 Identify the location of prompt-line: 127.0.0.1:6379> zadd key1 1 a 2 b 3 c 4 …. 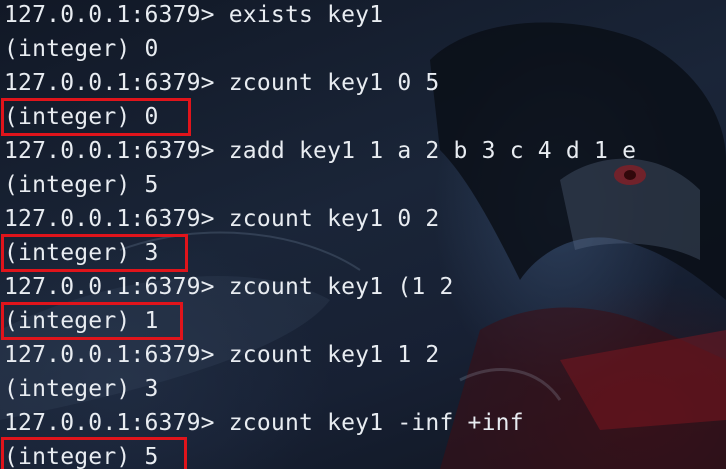
(320, 151).